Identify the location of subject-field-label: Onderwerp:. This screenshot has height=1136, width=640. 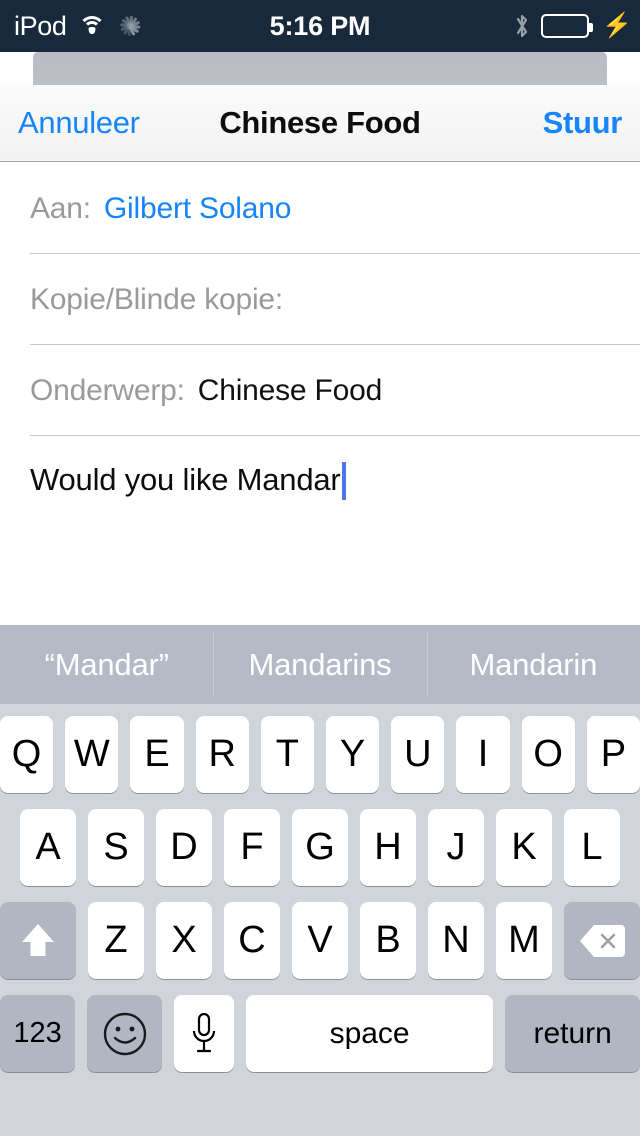
(107, 390).